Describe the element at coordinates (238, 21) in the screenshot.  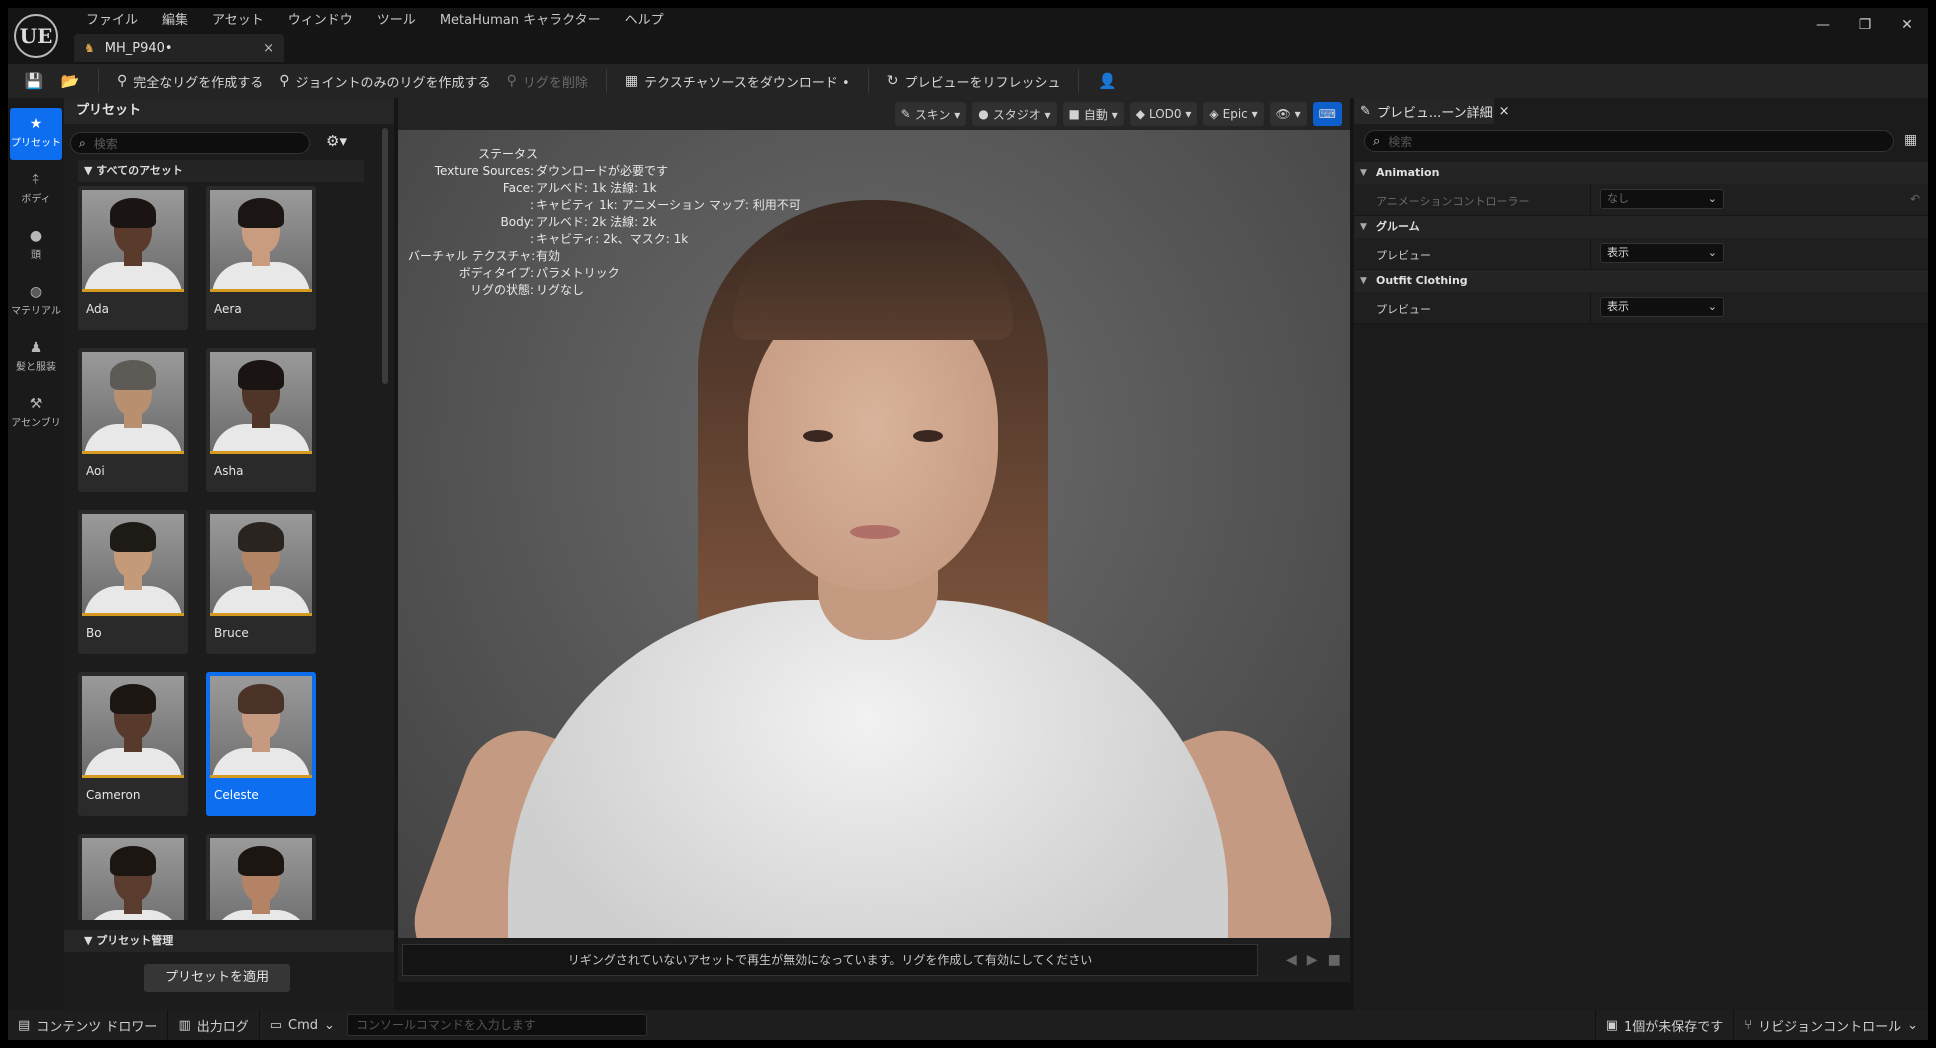
I see `menu-asset: アセット` at that location.